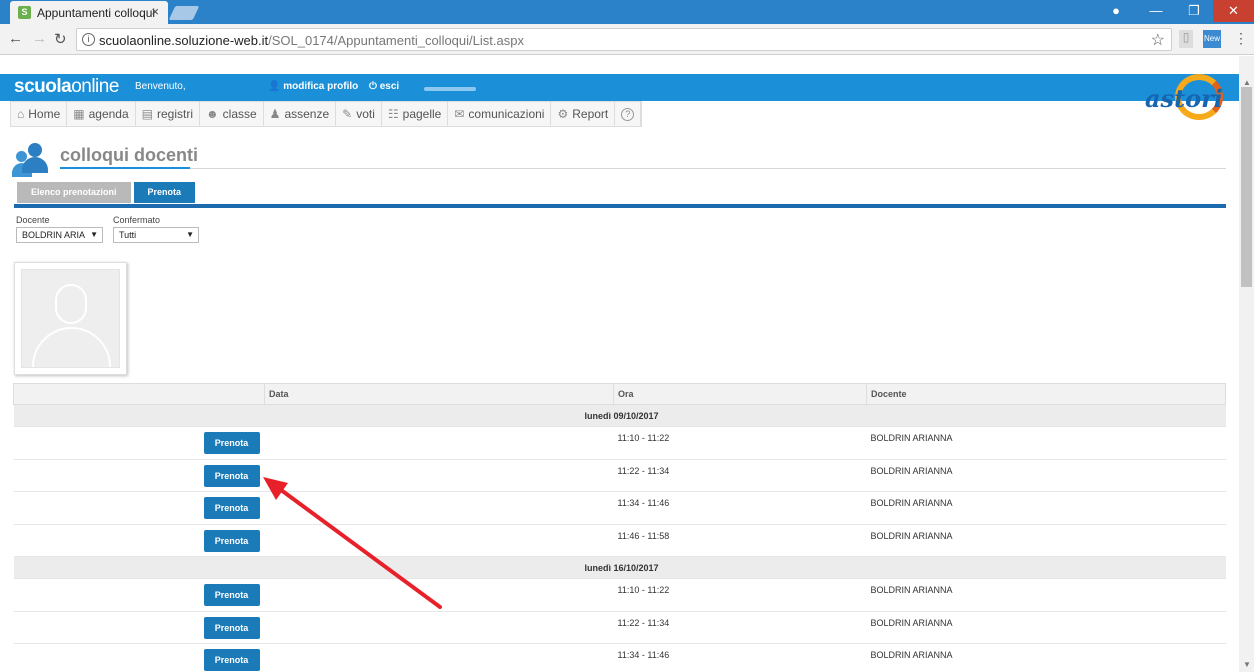 The height and width of the screenshot is (672, 1254). Describe the element at coordinates (359, 114) in the screenshot. I see `menu-item-voti: ✎ voti` at that location.